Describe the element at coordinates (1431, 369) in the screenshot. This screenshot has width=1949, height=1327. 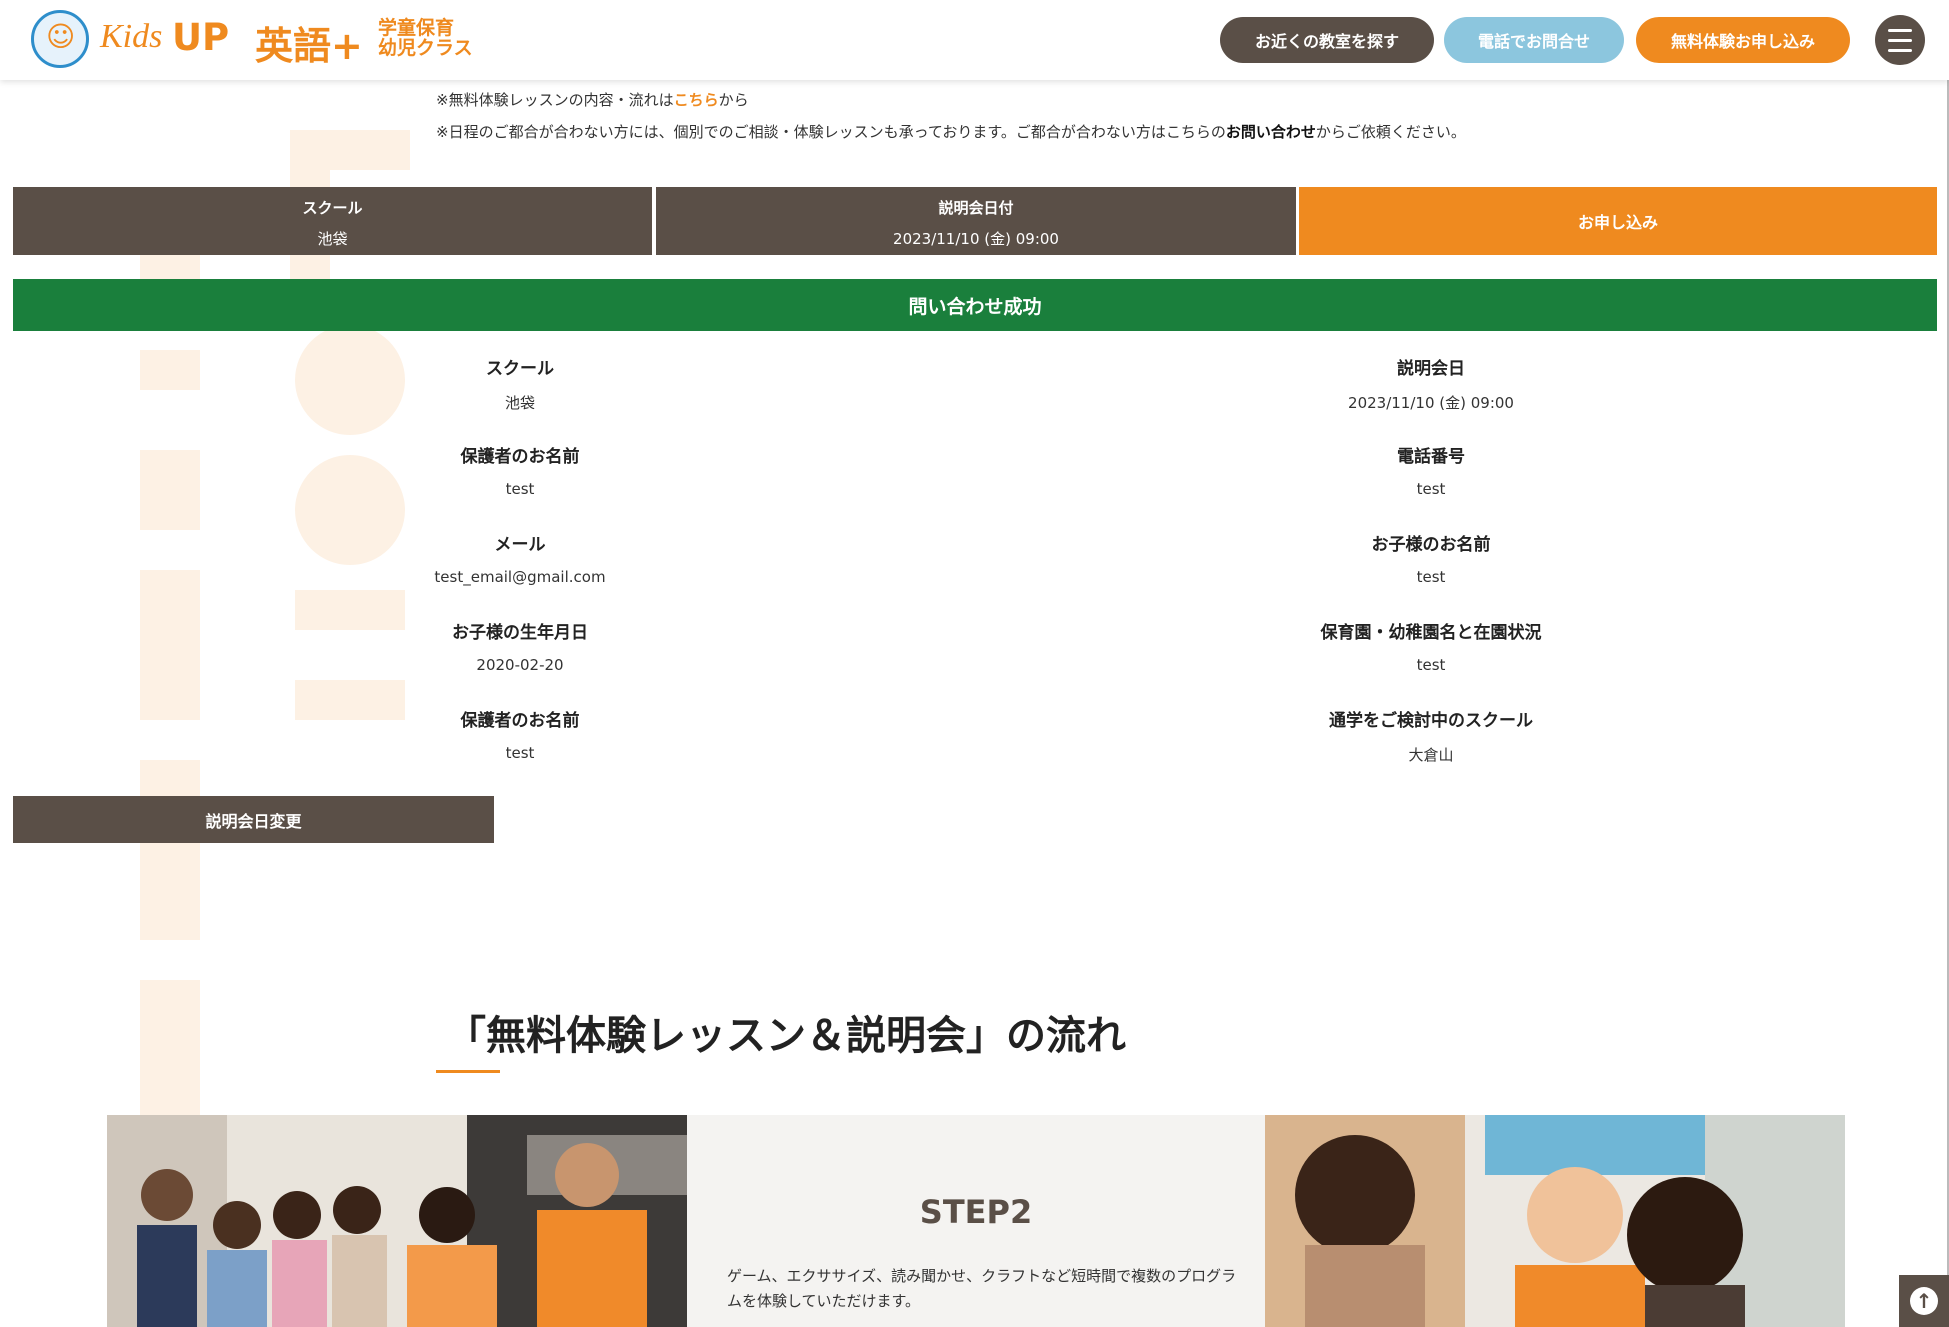
I see `detail-label: 説明会日` at that location.